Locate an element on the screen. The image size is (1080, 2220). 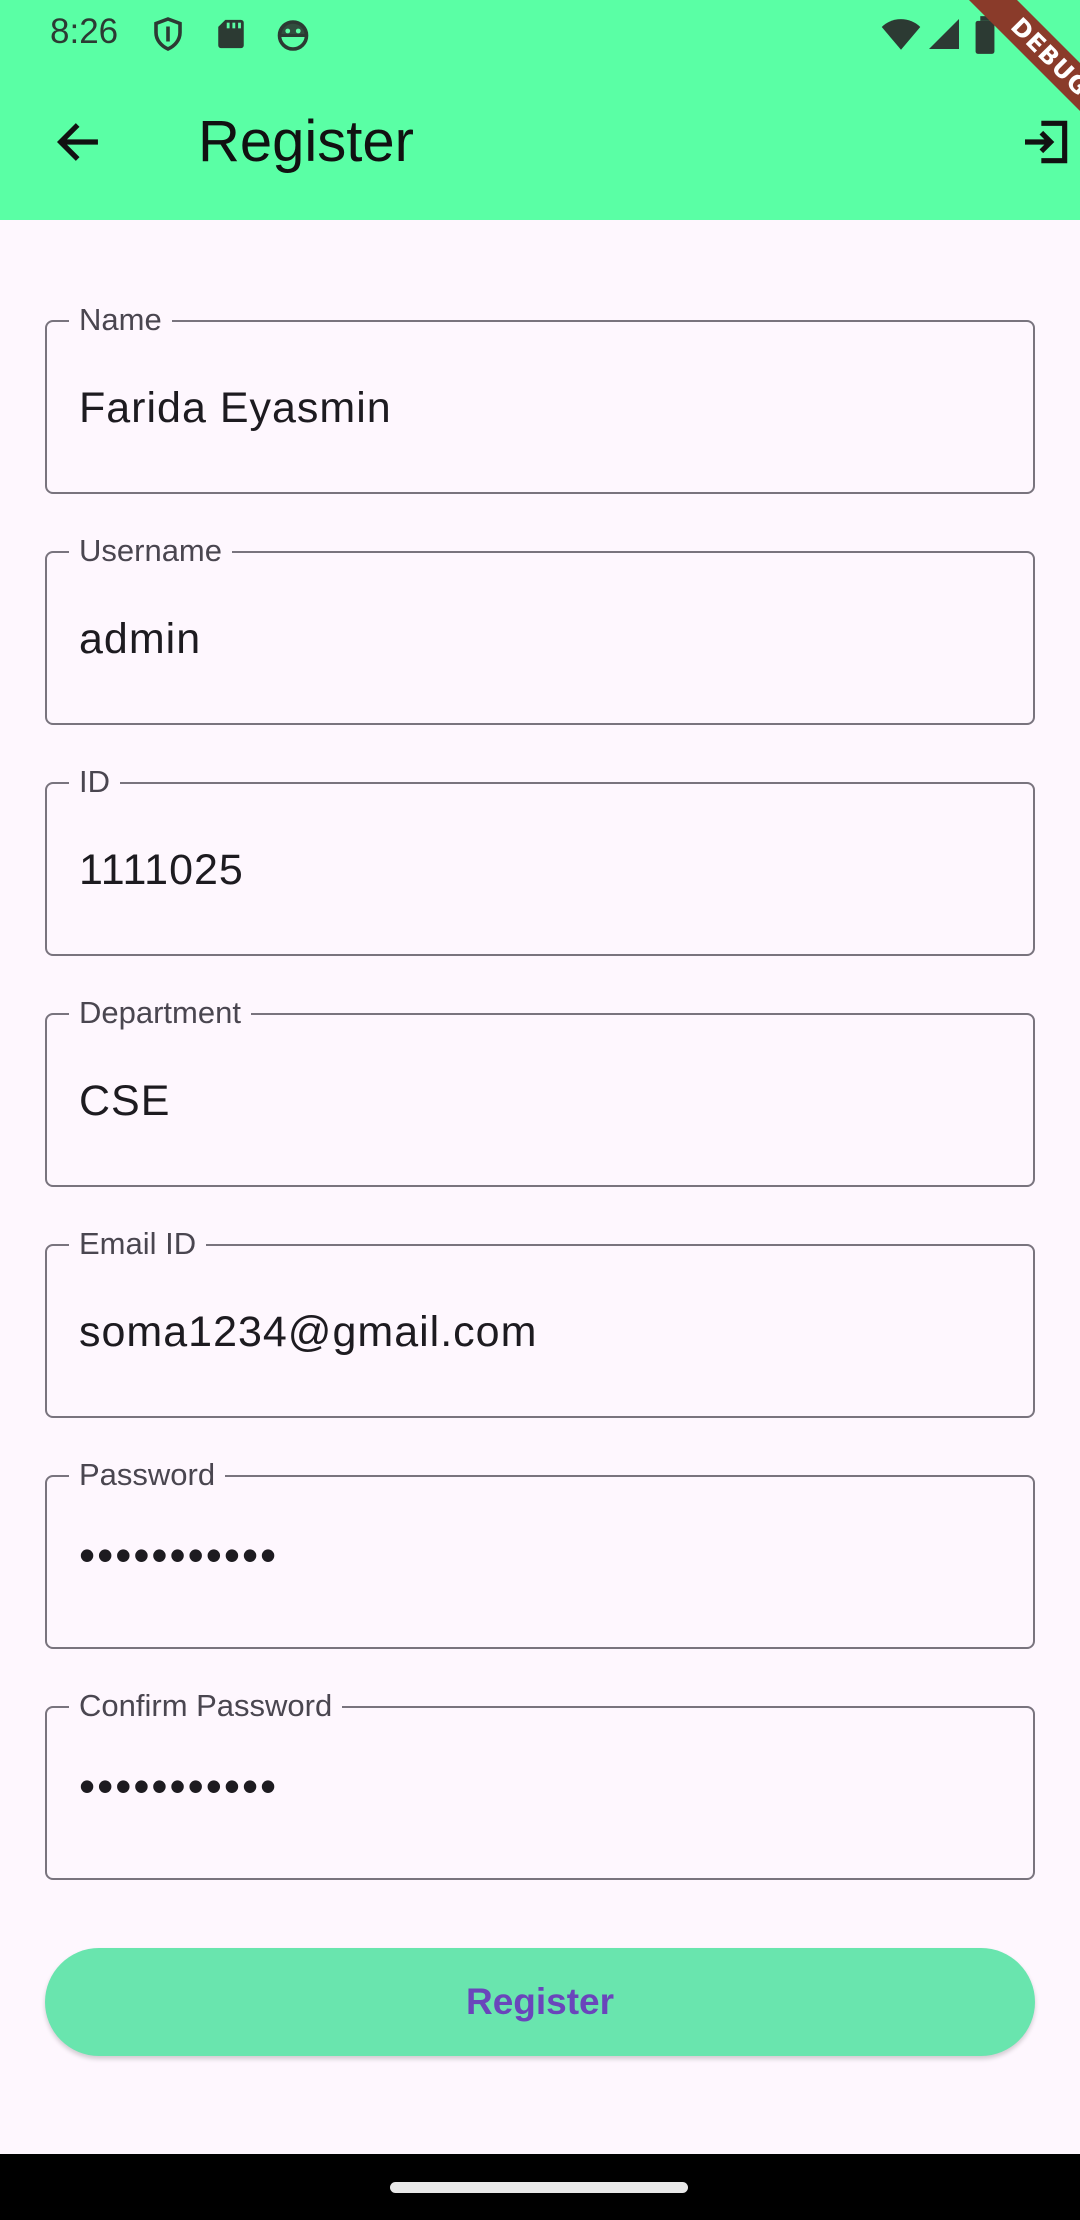
email-label: Email ID is located at coordinates (138, 1244).